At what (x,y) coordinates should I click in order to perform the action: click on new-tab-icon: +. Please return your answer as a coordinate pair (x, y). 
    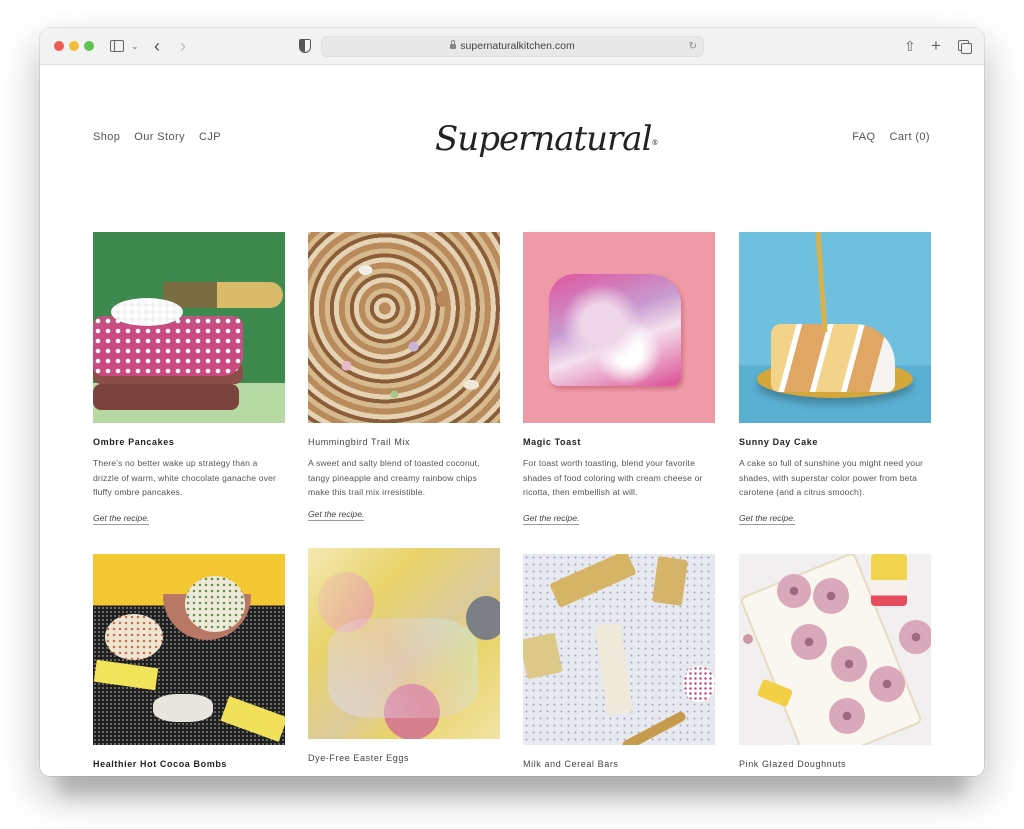
    Looking at the image, I should click on (936, 46).